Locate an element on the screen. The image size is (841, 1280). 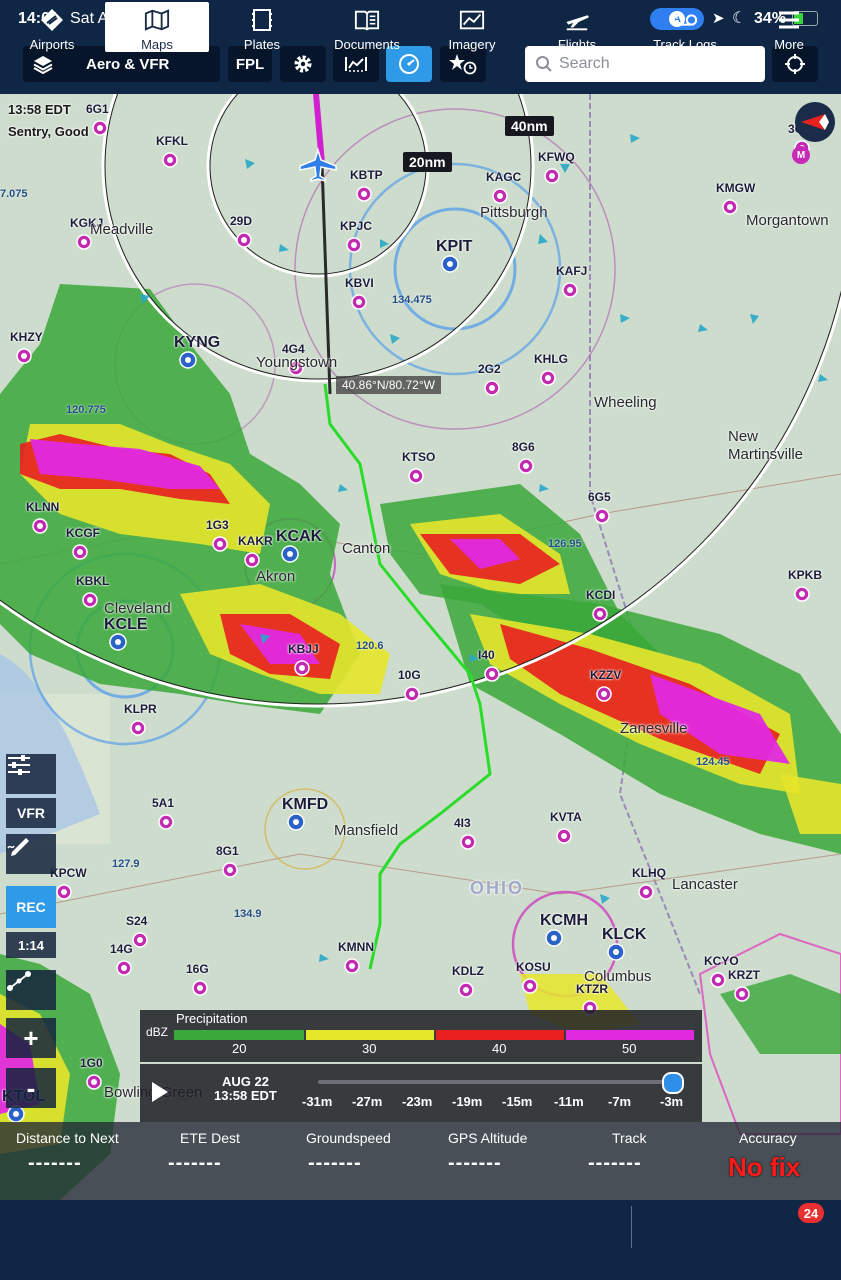
airport-label: KDLZ is located at coordinates (468, 971).